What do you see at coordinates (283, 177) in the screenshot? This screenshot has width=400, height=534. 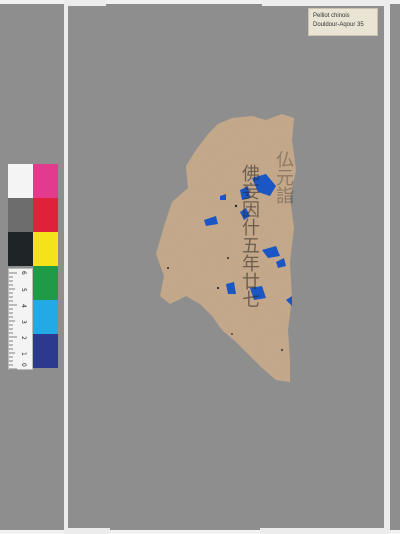 I see `script-column-right: 仏元詣` at bounding box center [283, 177].